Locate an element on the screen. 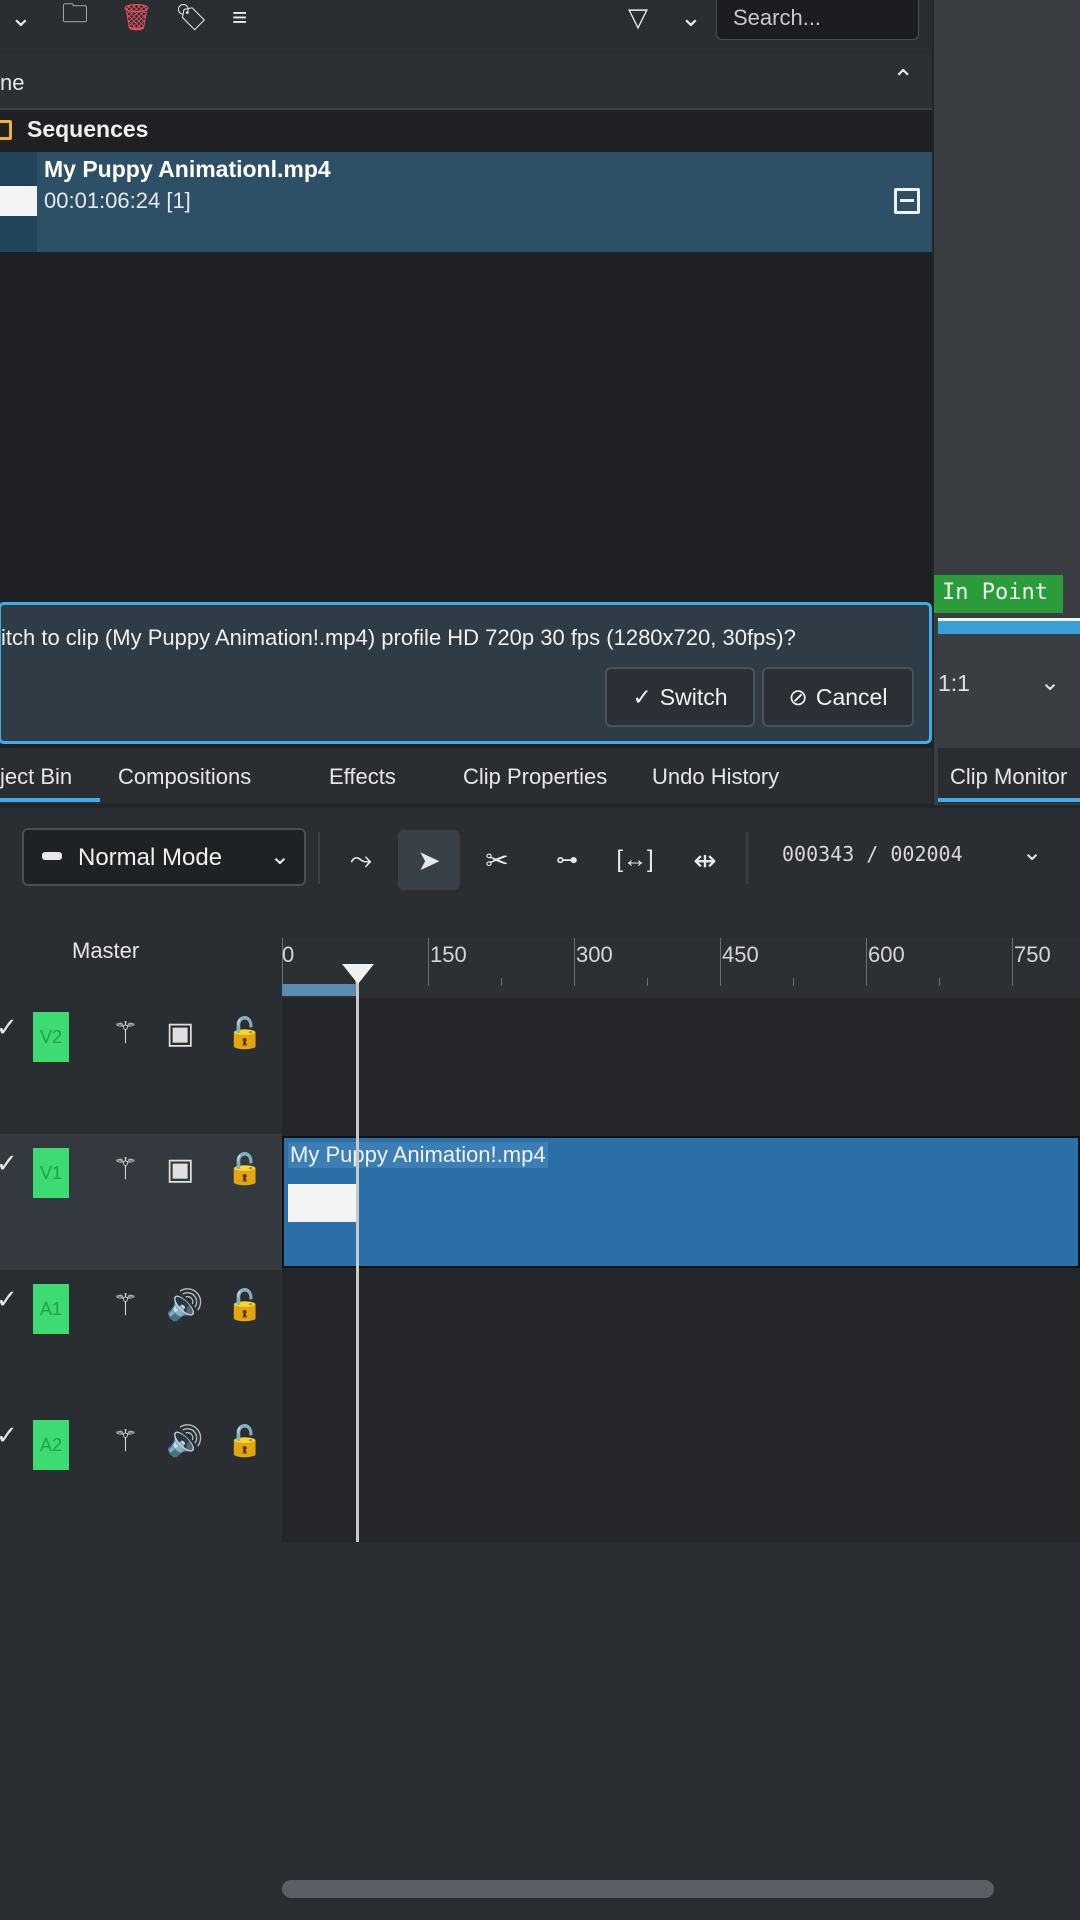 The width and height of the screenshot is (1080, 1920). in-point-label: In Point is located at coordinates (998, 594).